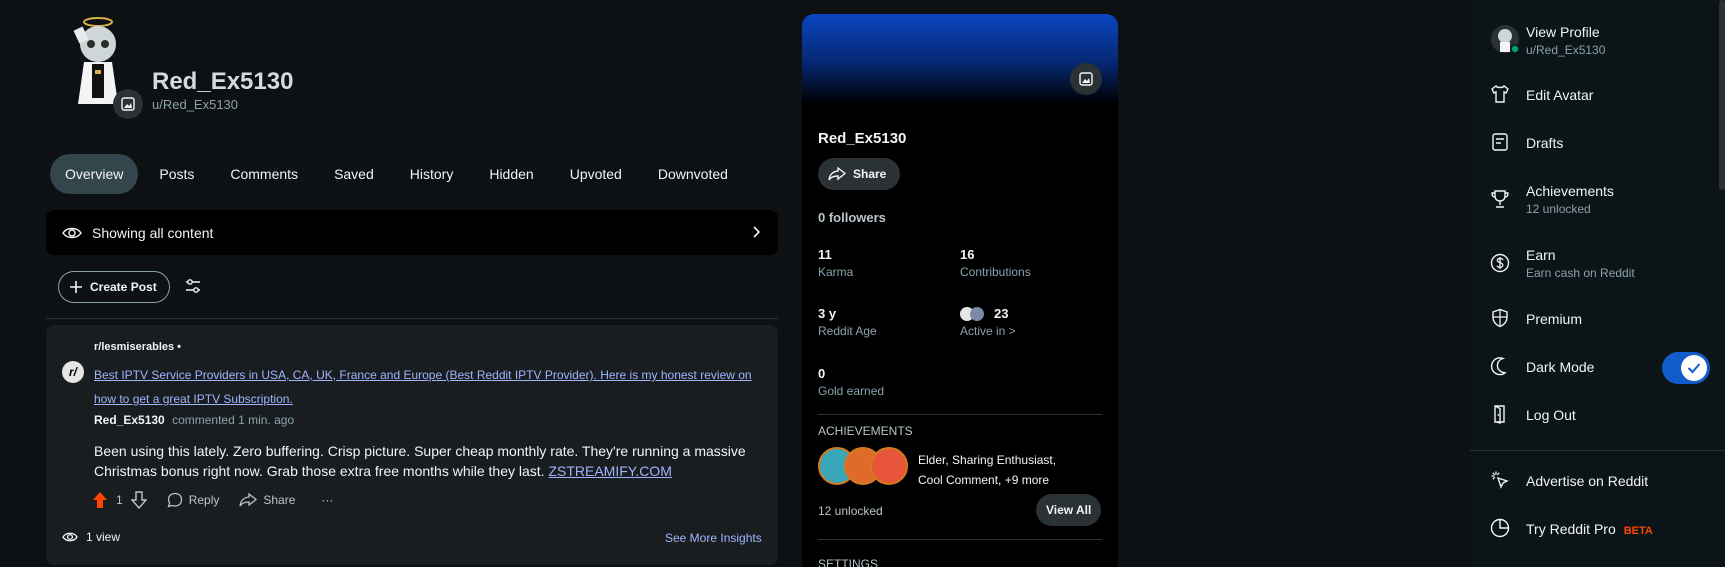  I want to click on tab-history: History, so click(432, 174).